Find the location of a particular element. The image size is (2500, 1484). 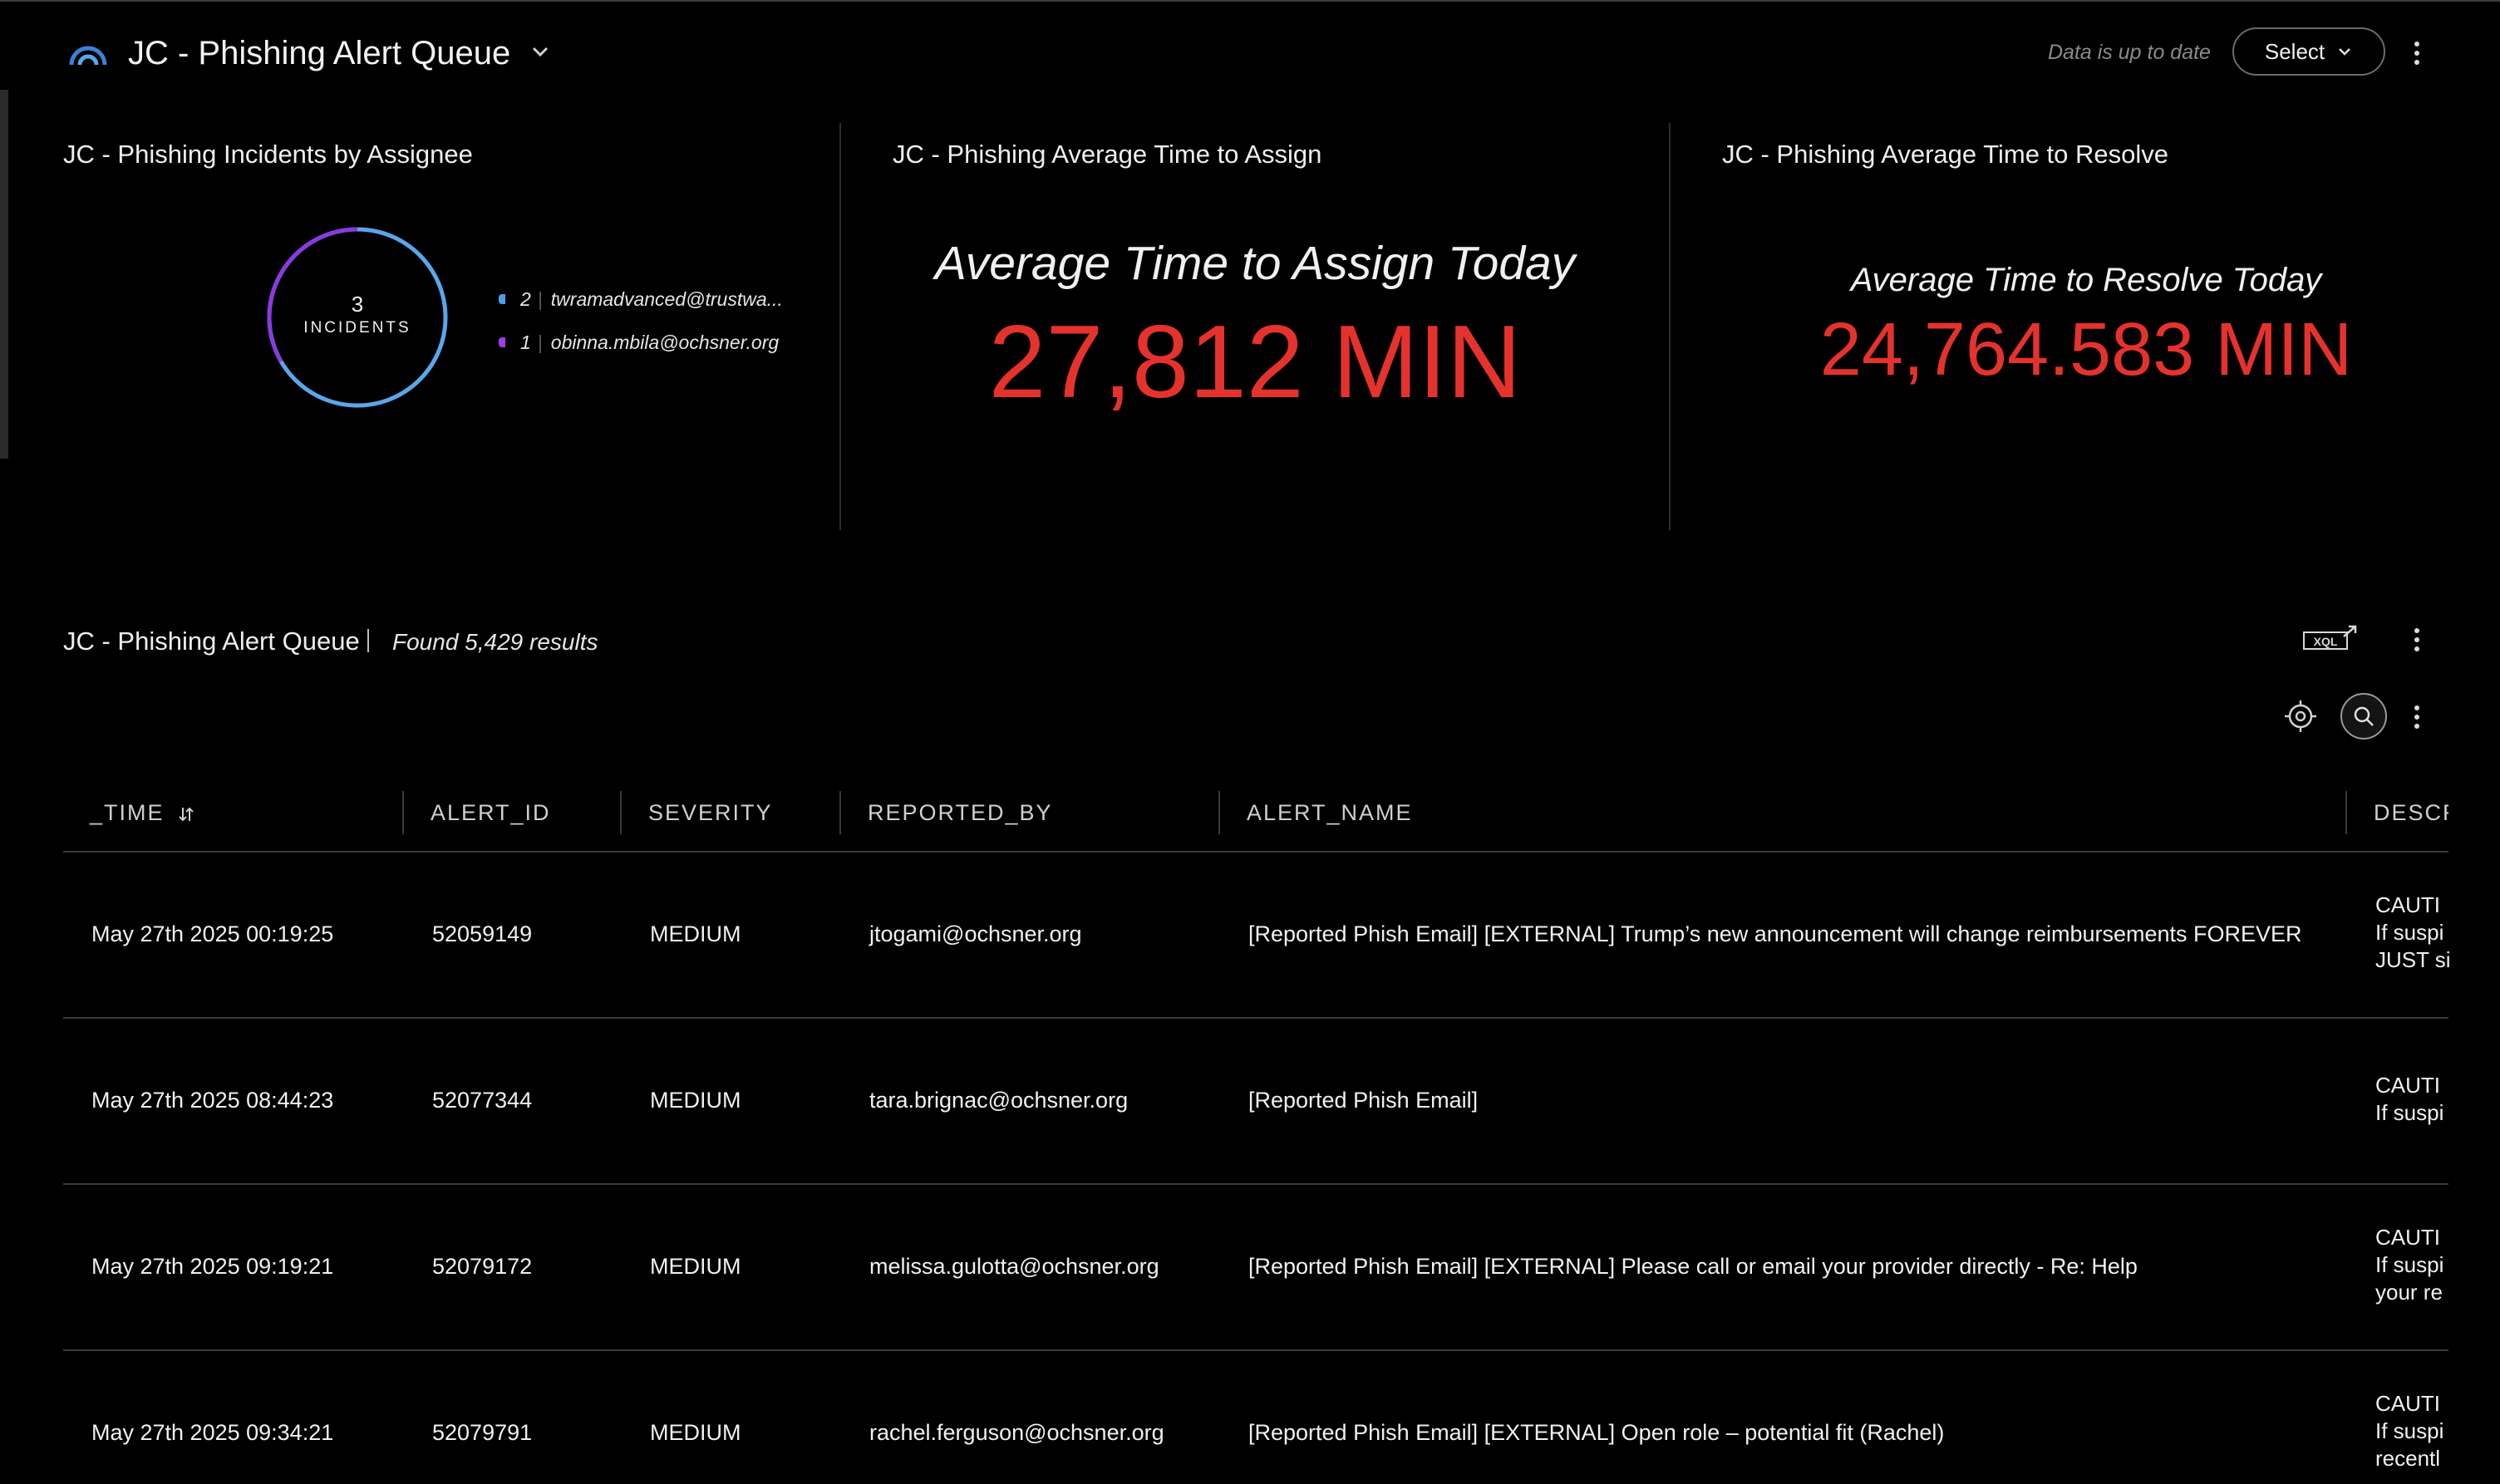

incident-total: 3 is located at coordinates (357, 304).